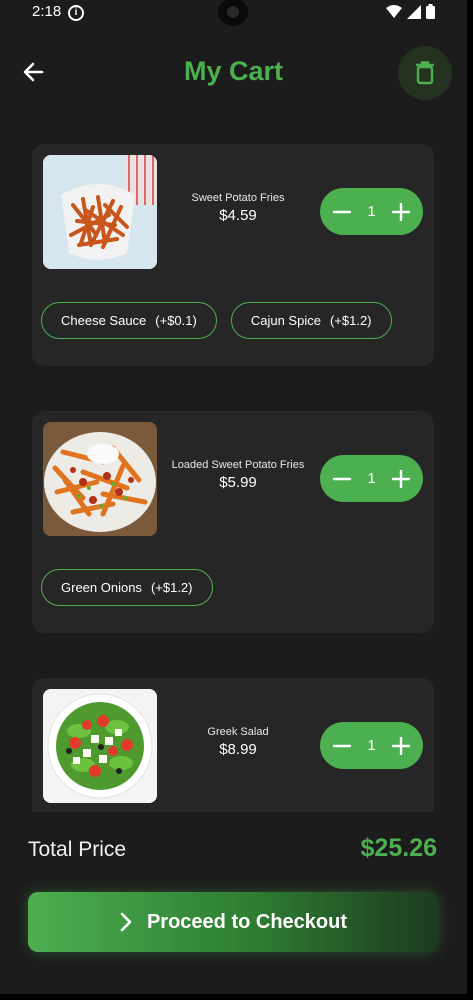  I want to click on status-time: 2:18, so click(47, 11).